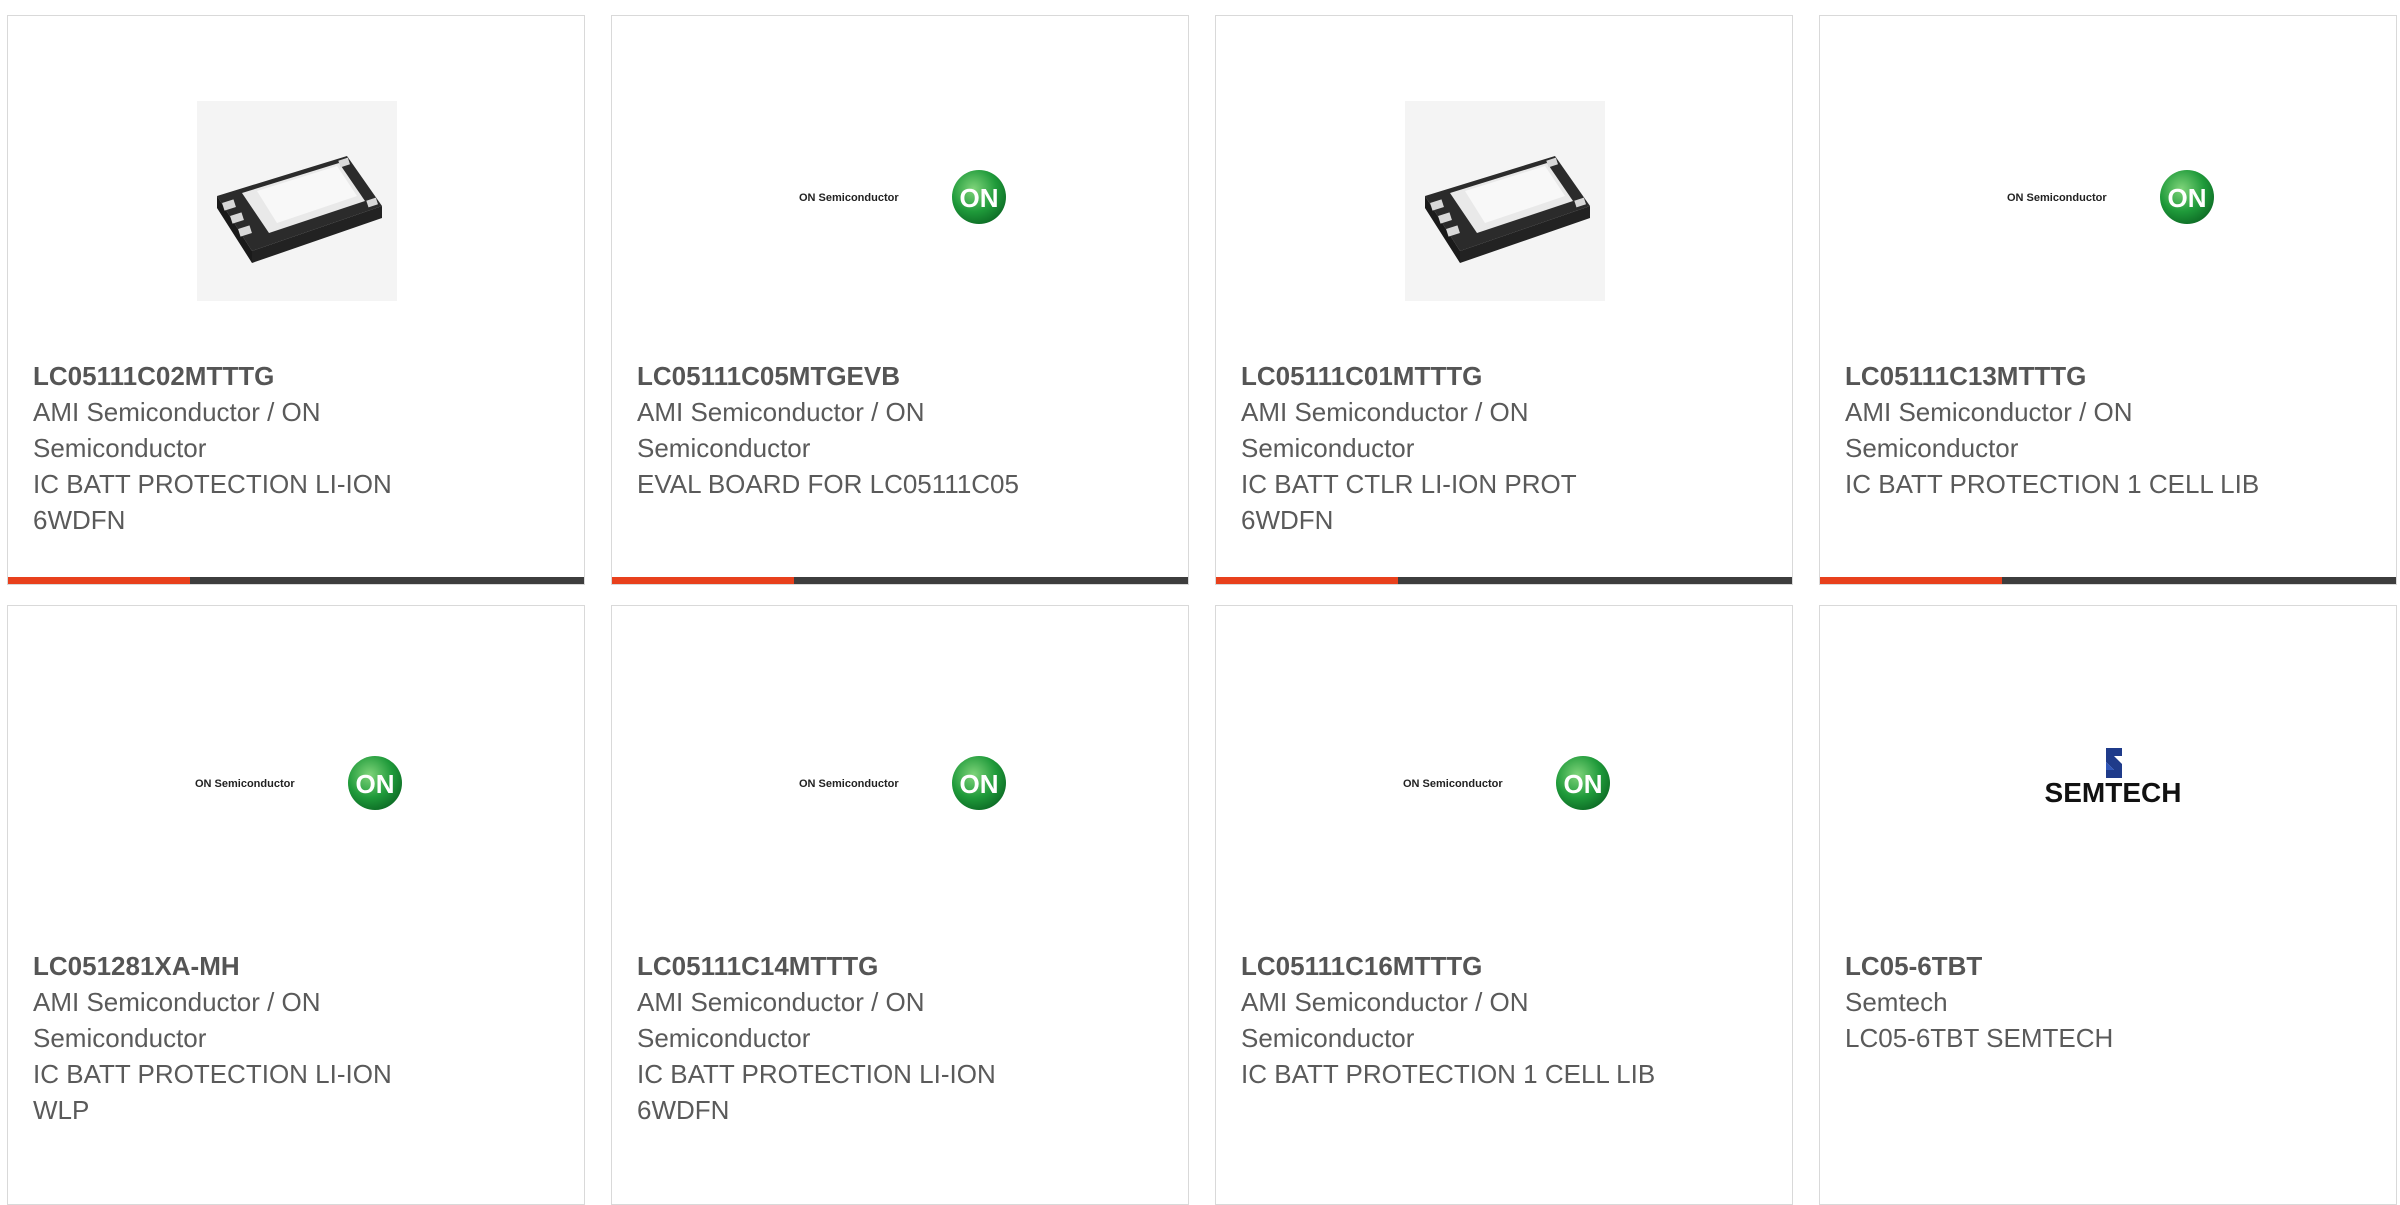 Image resolution: width=2400 pixels, height=1205 pixels. What do you see at coordinates (1409, 502) in the screenshot?
I see `product-description: IC BATT CTLR LI-ION PROT 6WDFN` at bounding box center [1409, 502].